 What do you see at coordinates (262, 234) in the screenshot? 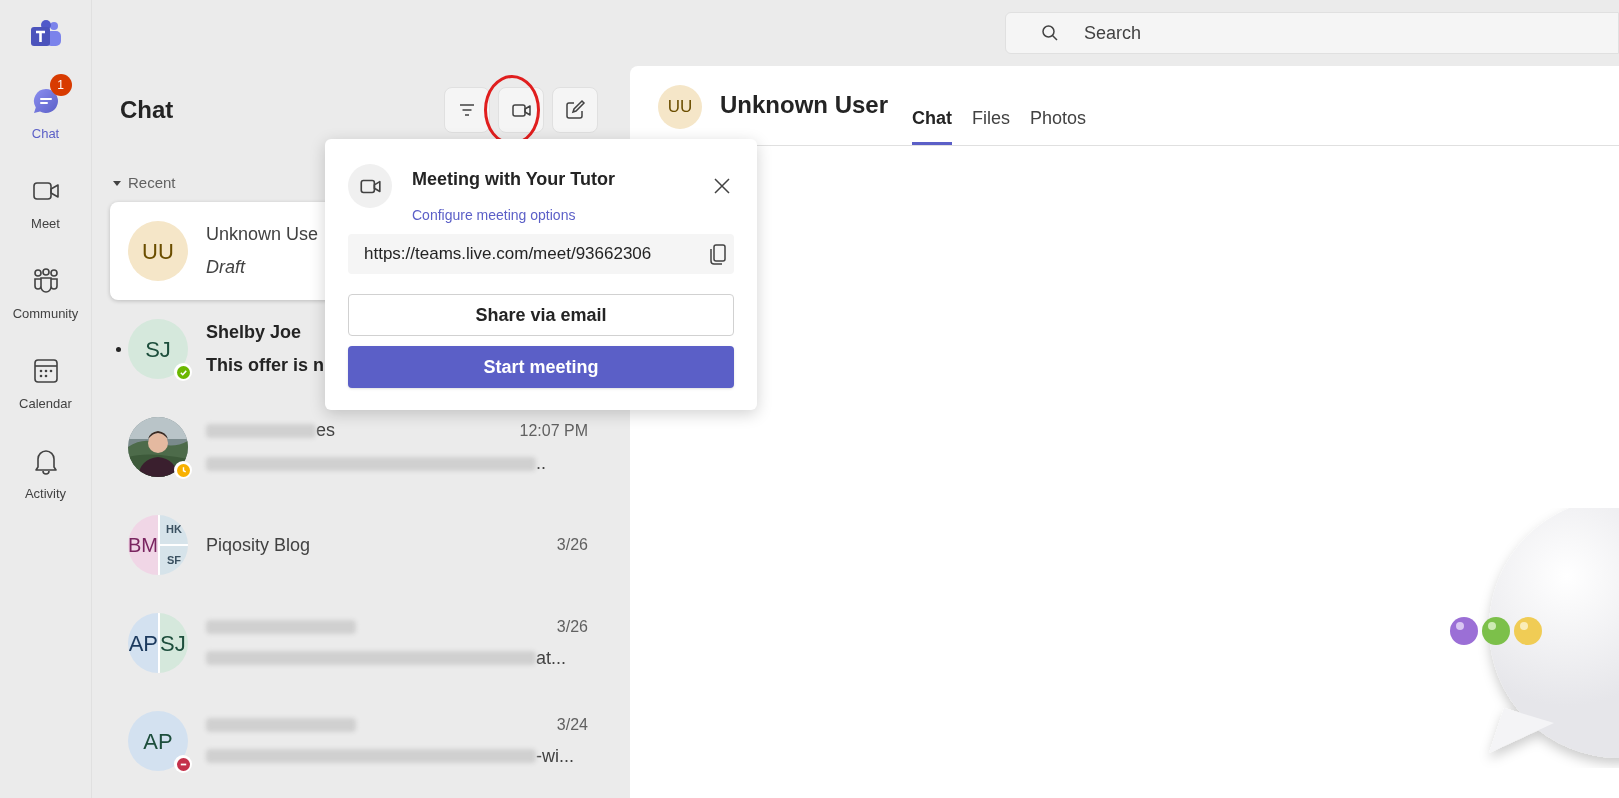
I see `contact-name: Unknown Use` at bounding box center [262, 234].